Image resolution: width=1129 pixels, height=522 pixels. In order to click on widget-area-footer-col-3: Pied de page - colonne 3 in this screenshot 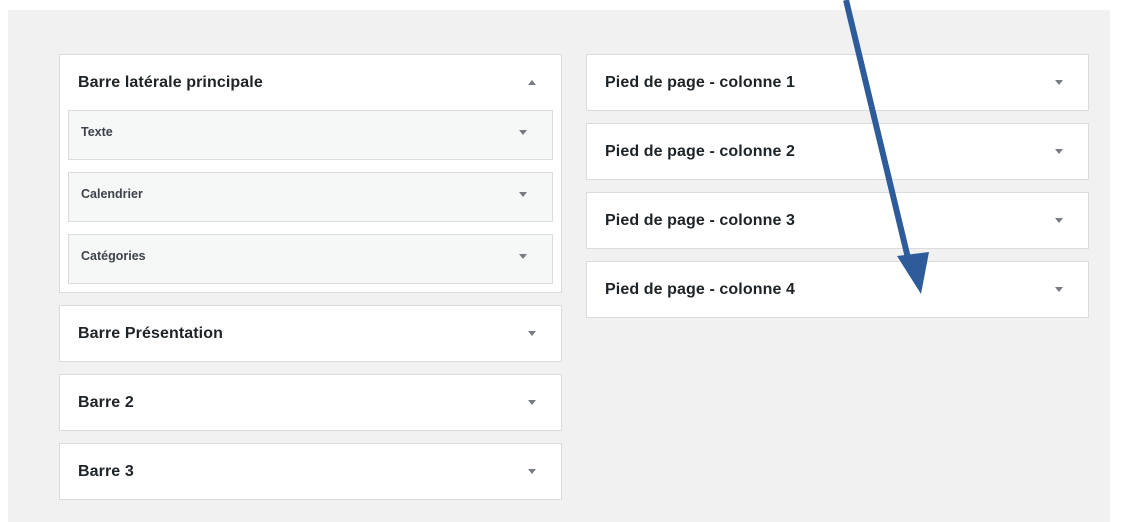, I will do `click(837, 220)`.